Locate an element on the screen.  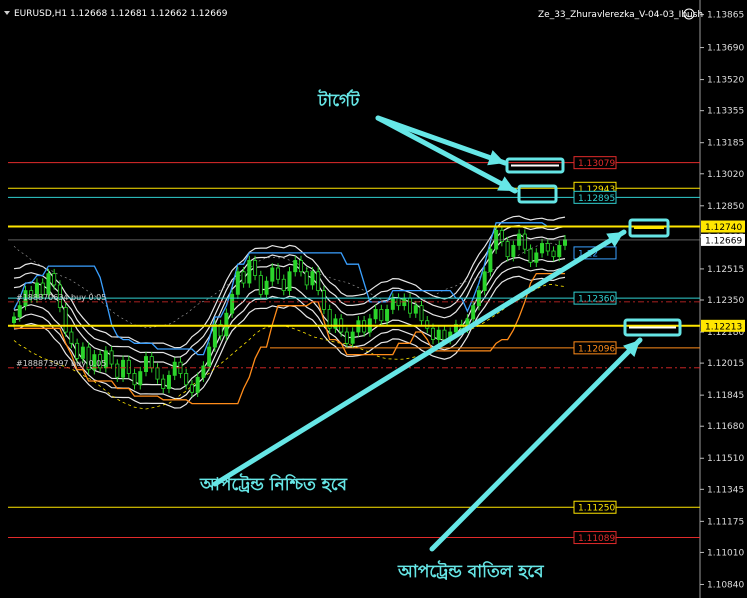
y-tick-label: 1.12850 is located at coordinates (725, 207).